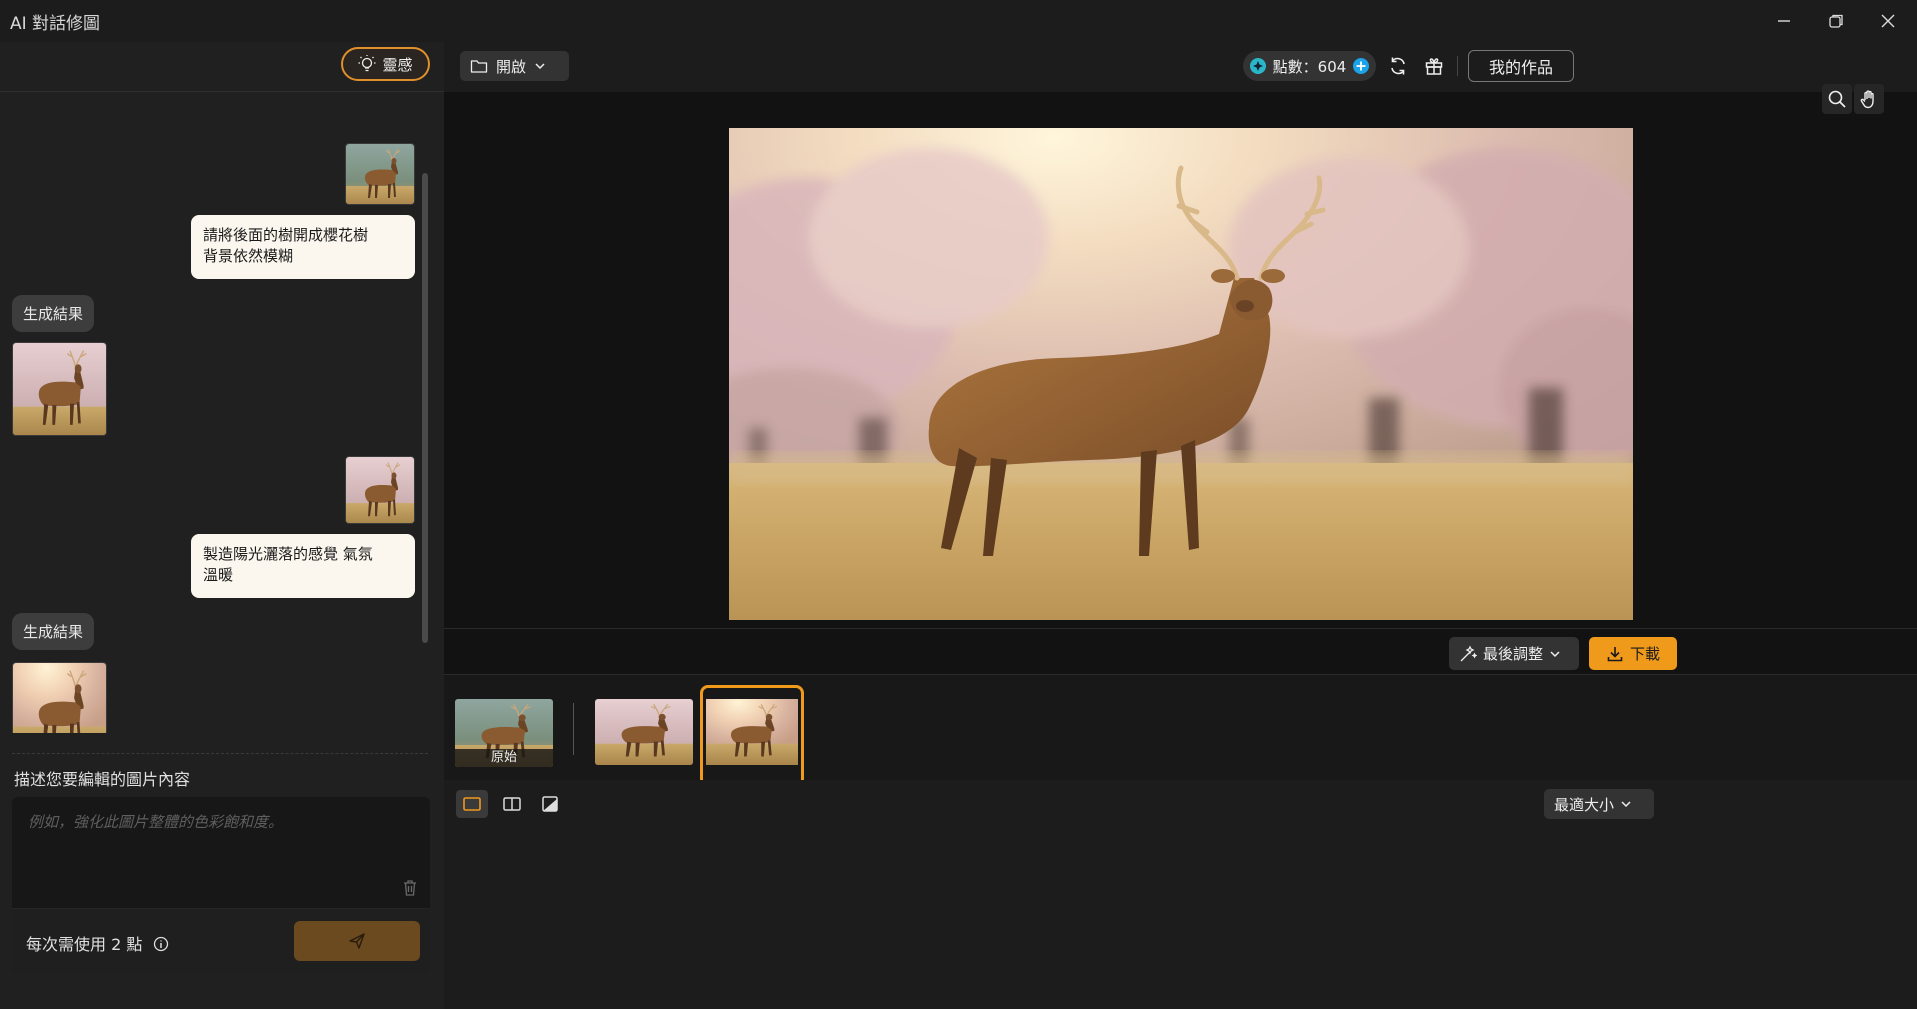 The width and height of the screenshot is (1917, 1009). I want to click on top-toolbar: 開啟 點數：604 我的作品, so click(1180, 78).